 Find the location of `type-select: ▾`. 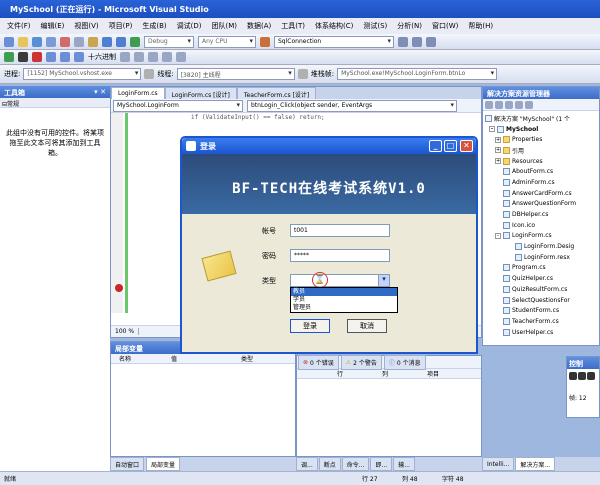

type-select: ▾ is located at coordinates (340, 280).